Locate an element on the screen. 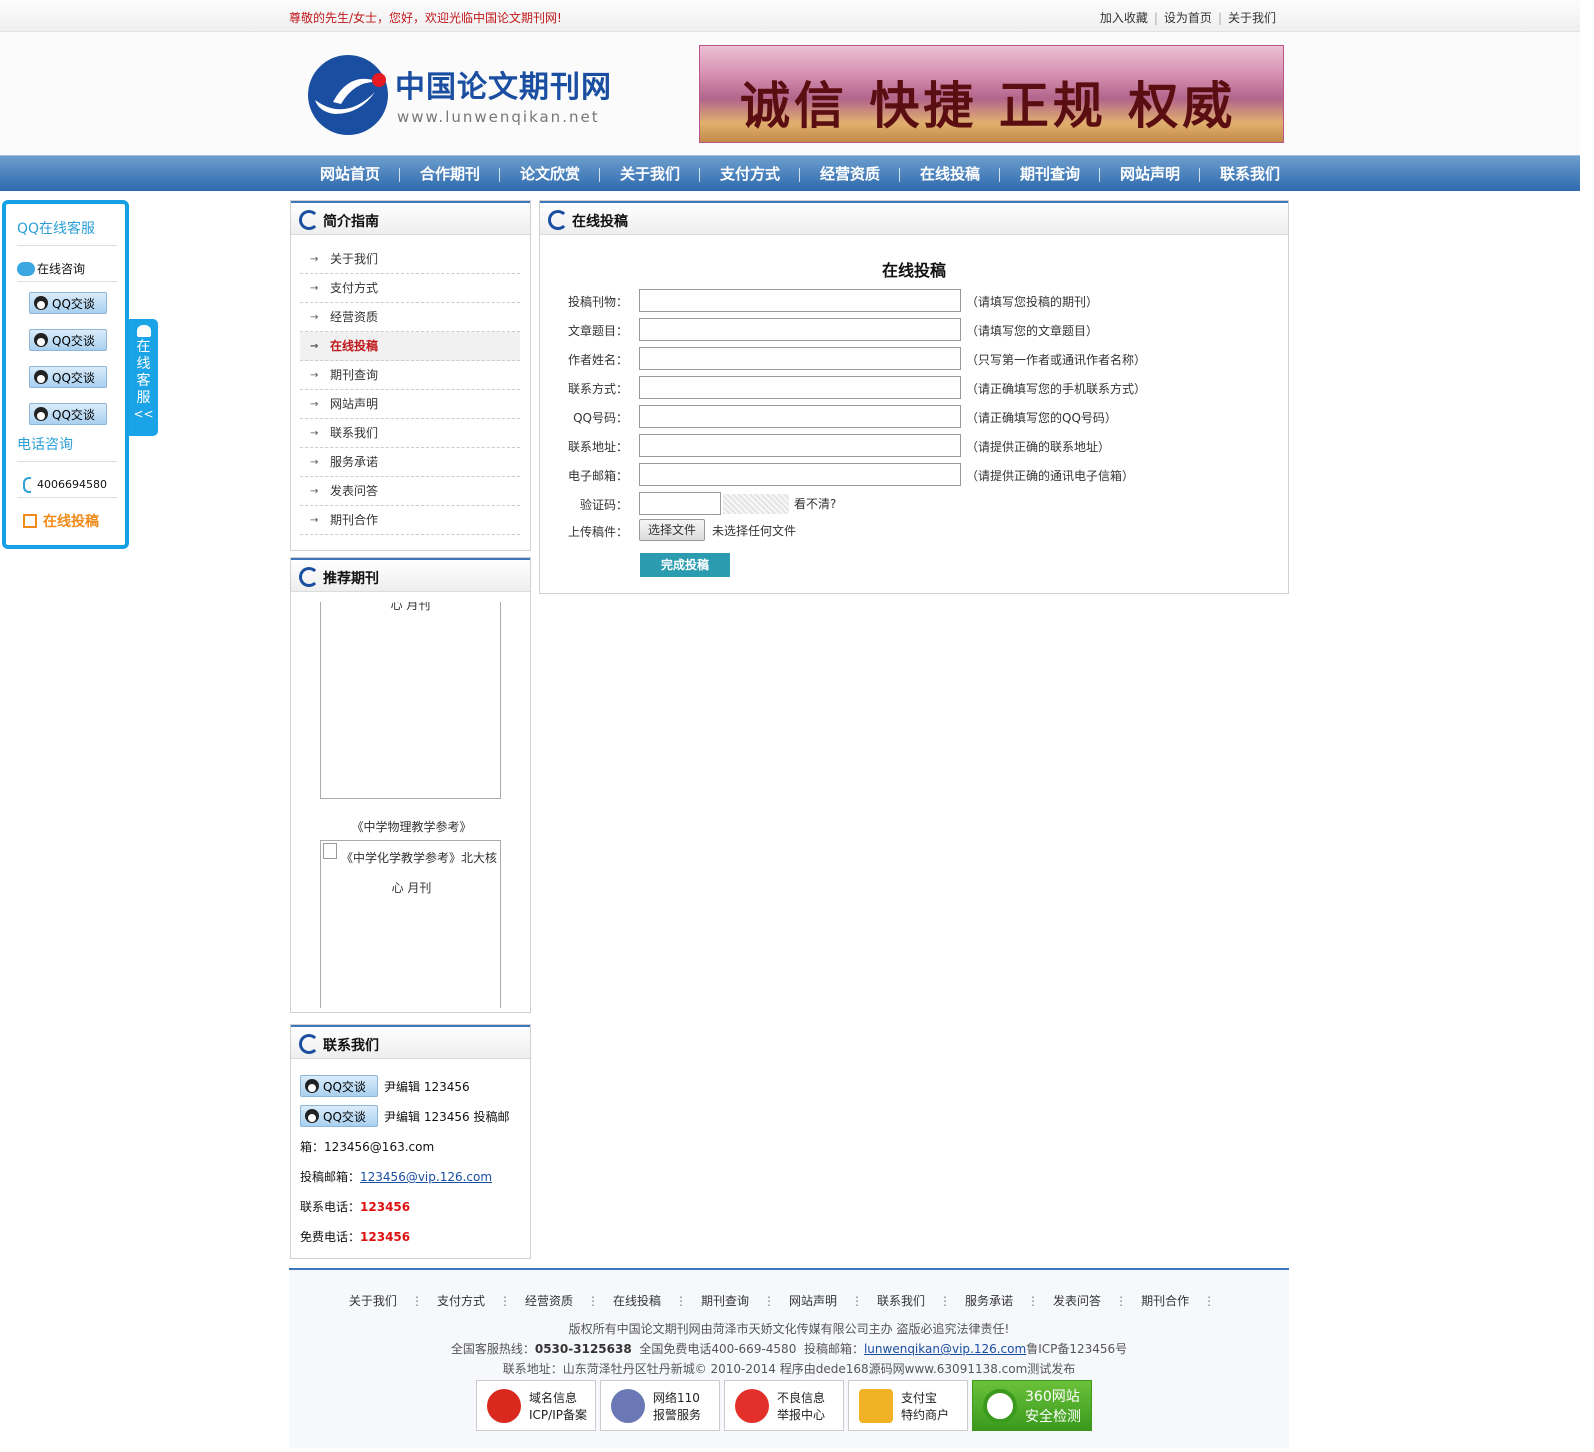 The height and width of the screenshot is (1452, 1594). captcha-refresh-link: 看不清? is located at coordinates (815, 503).